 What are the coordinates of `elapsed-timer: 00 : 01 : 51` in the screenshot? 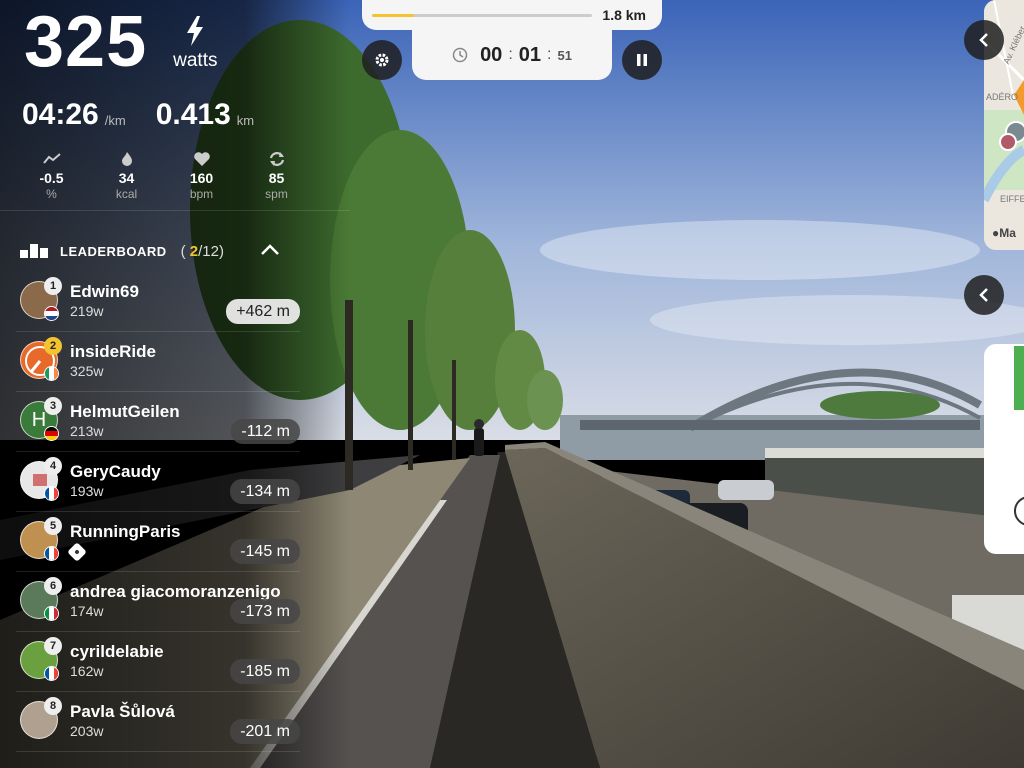 It's located at (512, 55).